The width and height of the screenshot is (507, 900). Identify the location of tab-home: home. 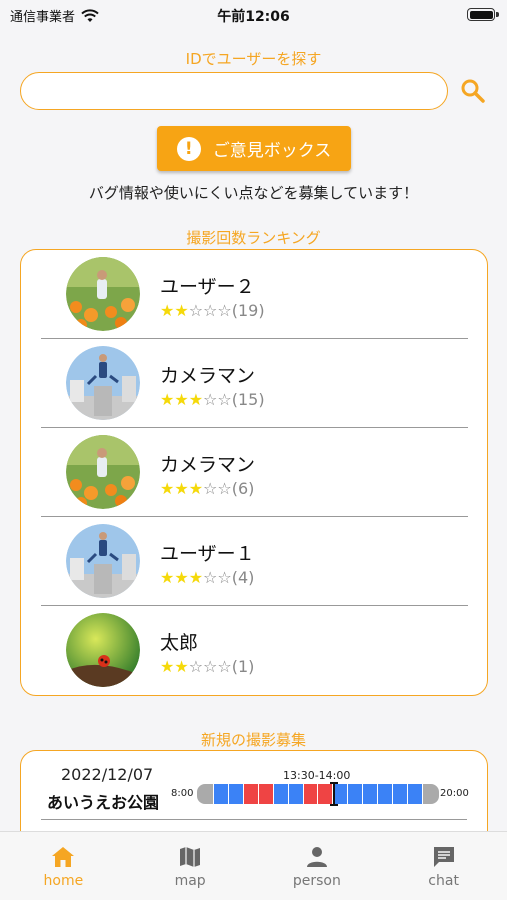
(63, 866).